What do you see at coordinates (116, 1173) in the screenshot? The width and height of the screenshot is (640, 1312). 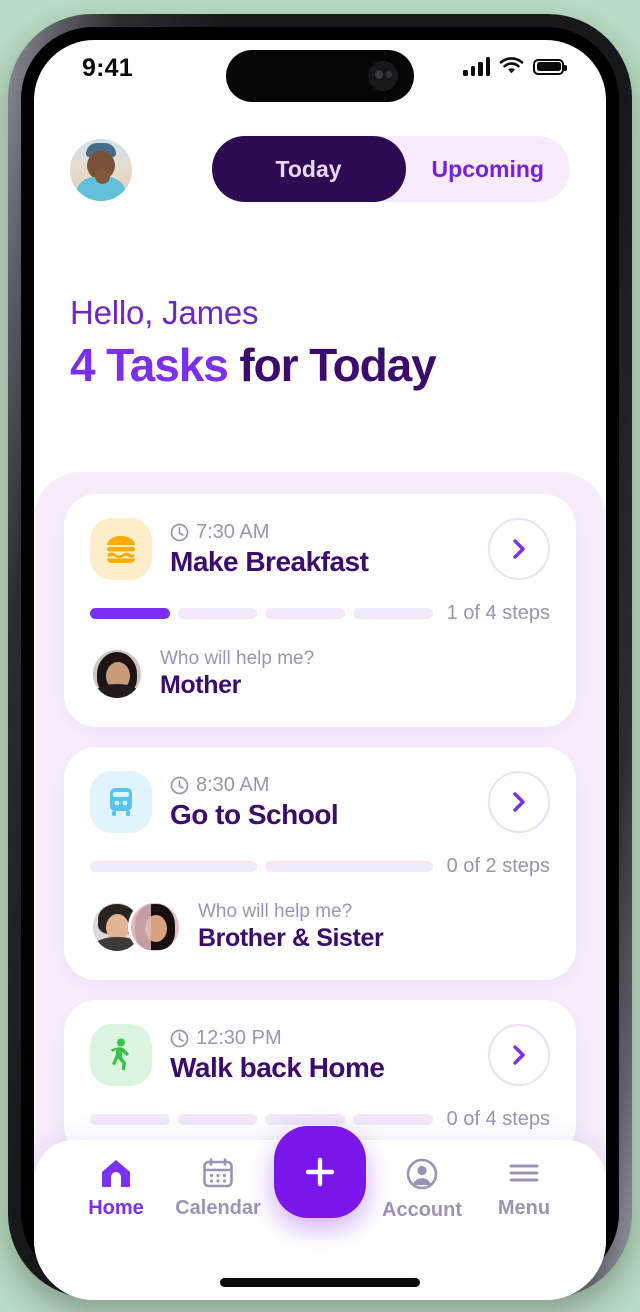 I see `home-icon` at bounding box center [116, 1173].